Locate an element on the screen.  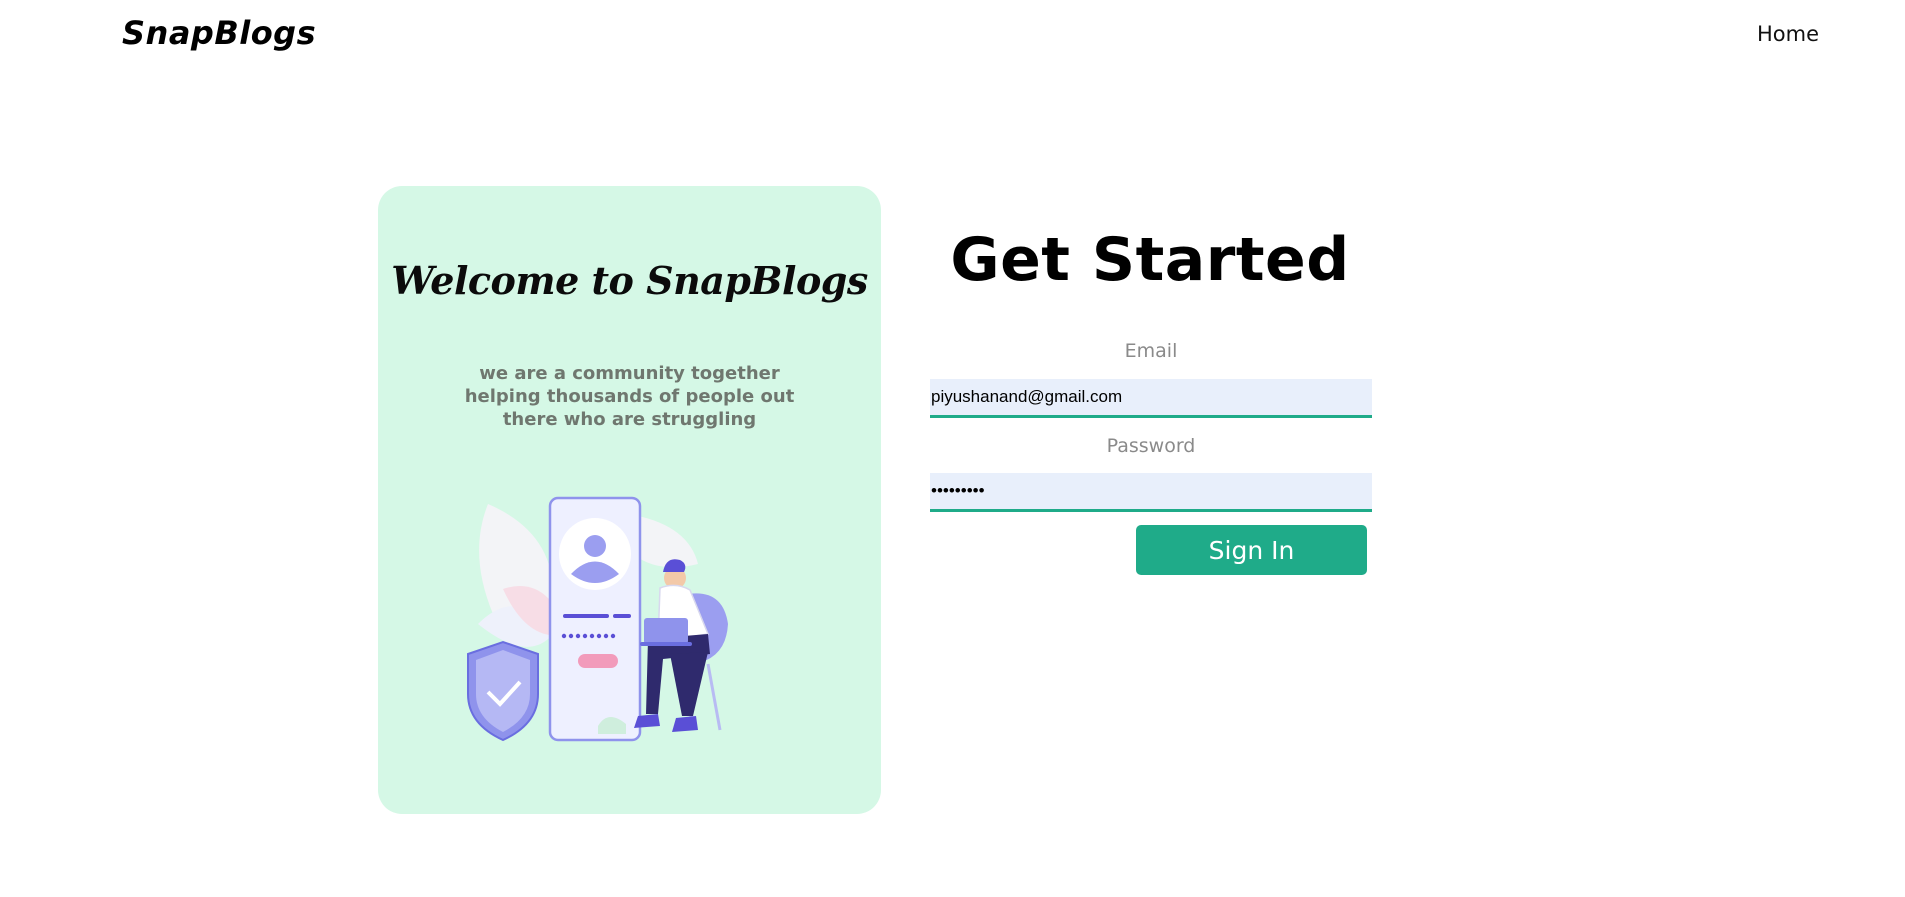
sign-in-button: Sign In is located at coordinates (1251, 550).